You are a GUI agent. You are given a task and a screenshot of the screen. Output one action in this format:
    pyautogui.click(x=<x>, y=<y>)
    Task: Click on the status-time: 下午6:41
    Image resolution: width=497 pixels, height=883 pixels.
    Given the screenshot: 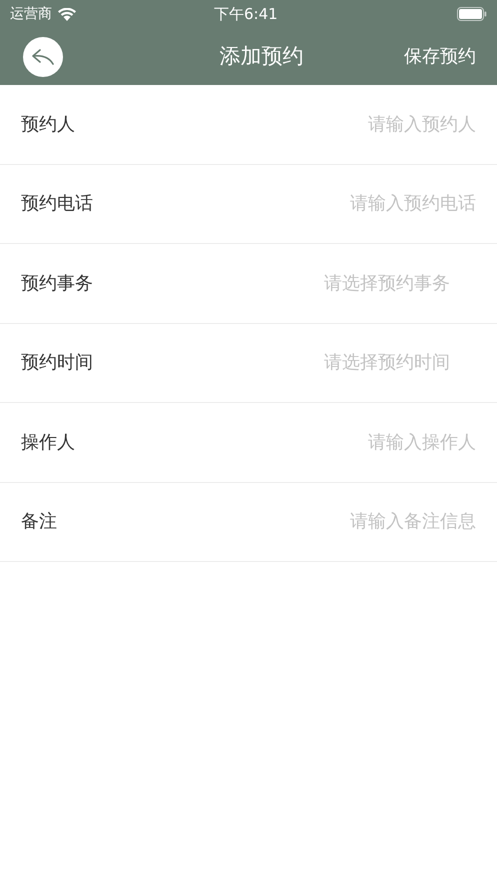 What is the action you would take?
    pyautogui.click(x=246, y=14)
    